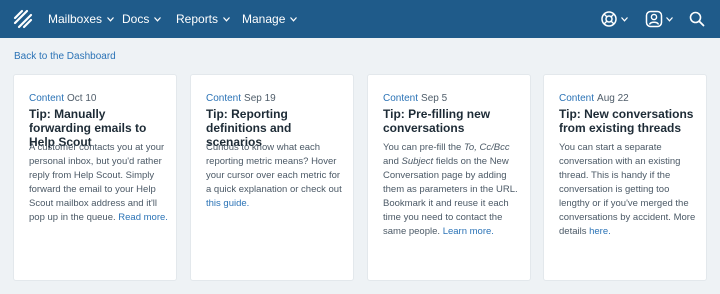 Image resolution: width=720 pixels, height=294 pixels. I want to click on nav-docs-label: Docs, so click(136, 19).